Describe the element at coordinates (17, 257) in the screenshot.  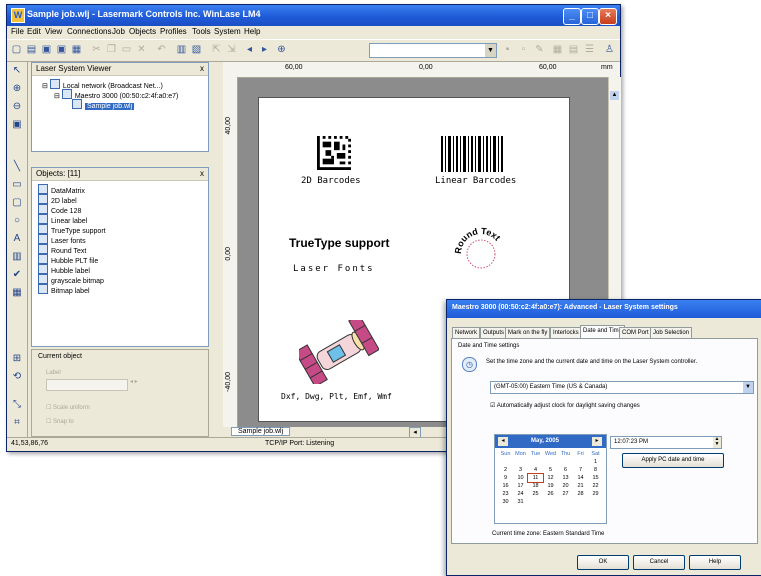
I see `barcode-icon: ▥` at that location.